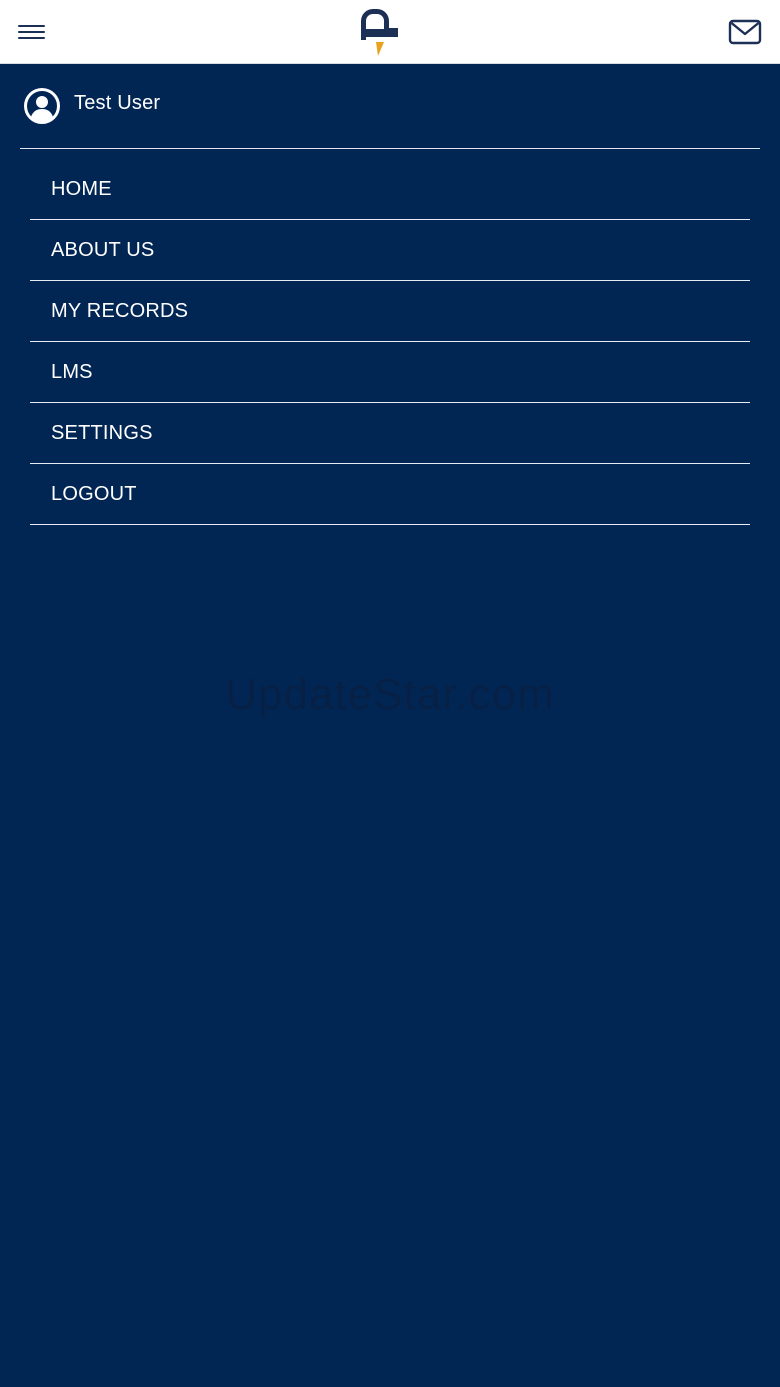 This screenshot has width=780, height=1387. What do you see at coordinates (390, 106) in the screenshot?
I see `user-profile-row: Test User` at bounding box center [390, 106].